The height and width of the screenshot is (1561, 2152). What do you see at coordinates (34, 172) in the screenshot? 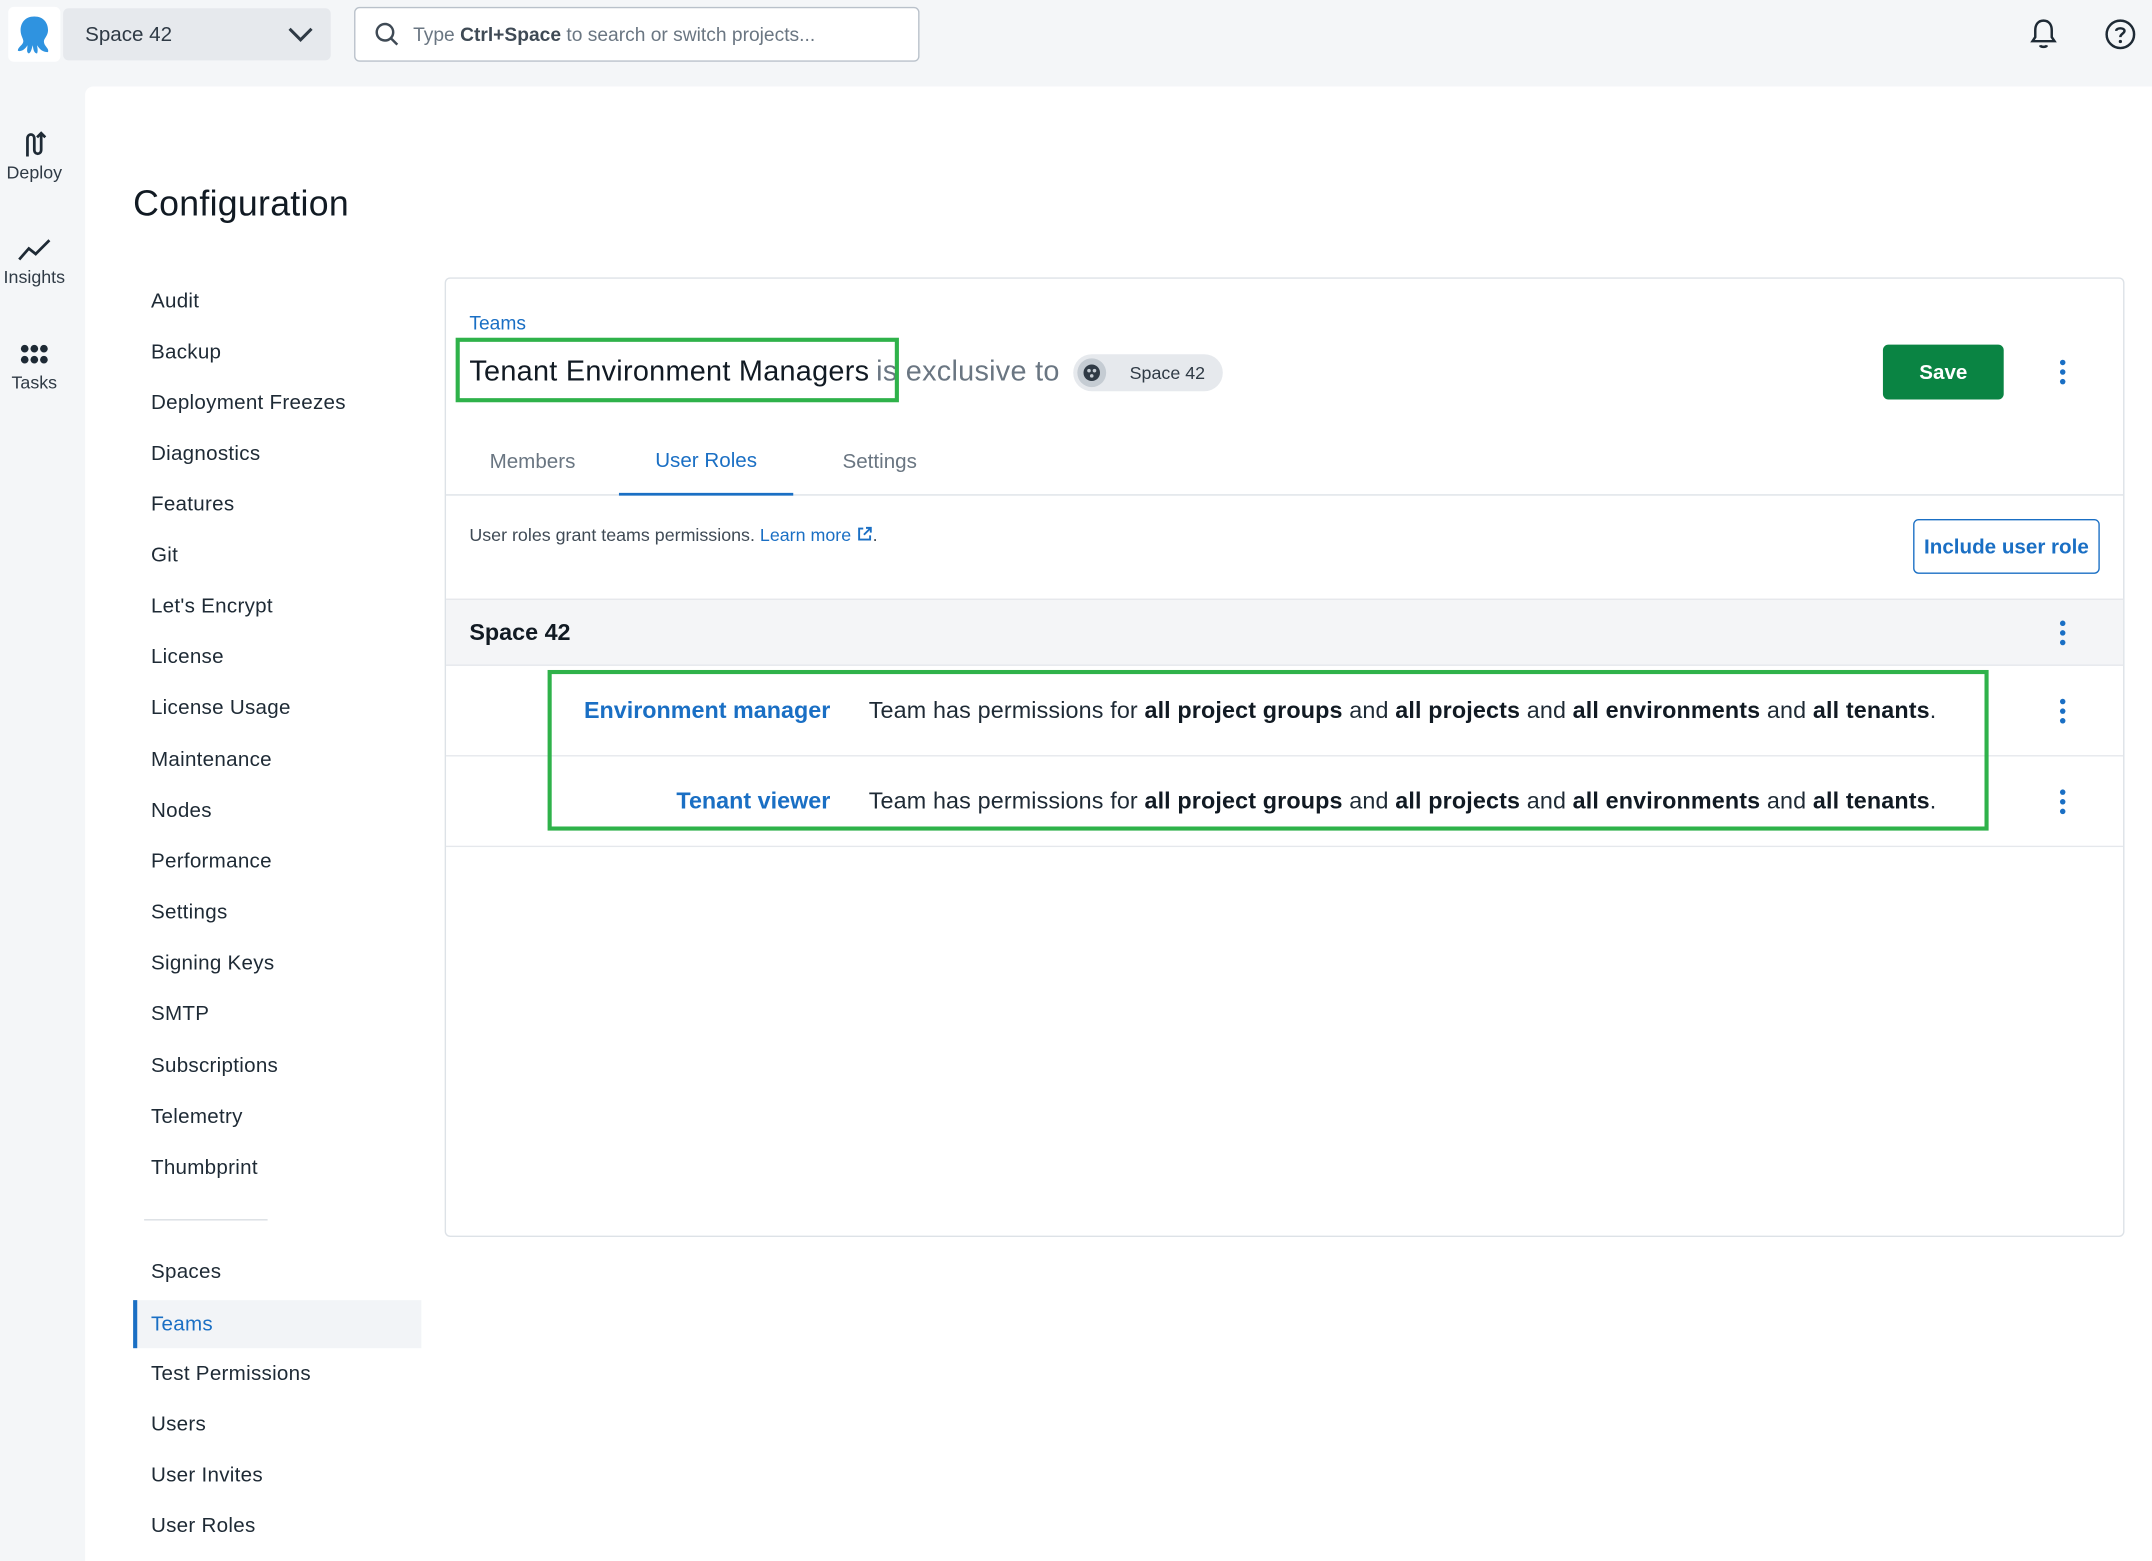
I see `rail-deploy-label: Deploy` at bounding box center [34, 172].